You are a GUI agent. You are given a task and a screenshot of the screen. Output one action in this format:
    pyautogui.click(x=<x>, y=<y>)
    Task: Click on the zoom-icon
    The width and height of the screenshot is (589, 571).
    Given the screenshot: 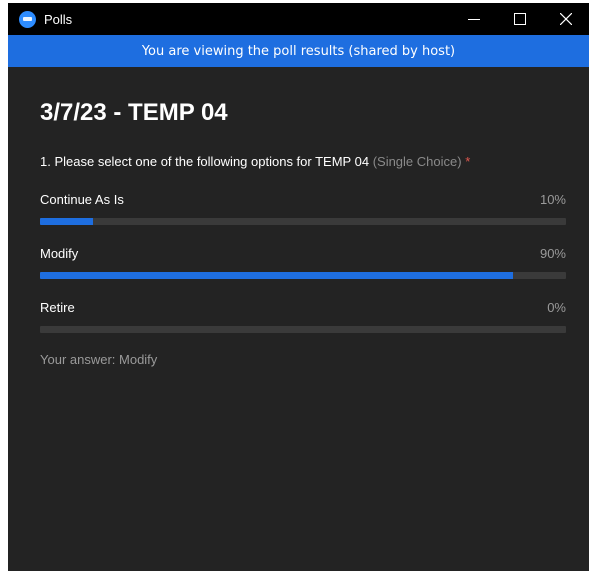 What is the action you would take?
    pyautogui.click(x=27, y=19)
    